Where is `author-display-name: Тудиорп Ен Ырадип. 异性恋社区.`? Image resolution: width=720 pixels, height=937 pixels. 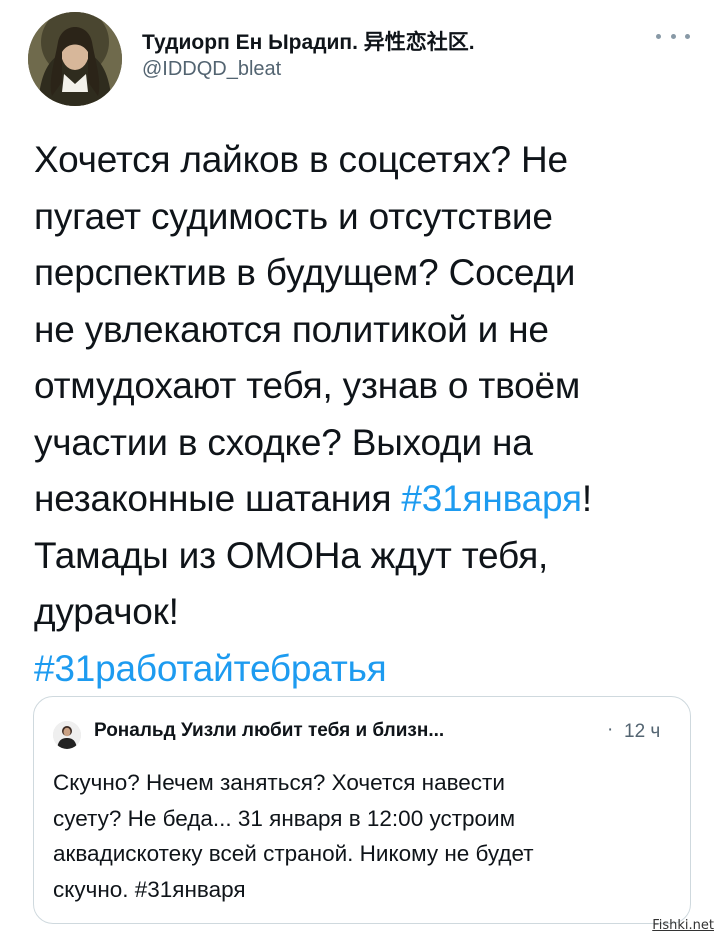 author-display-name: Тудиорп Ен Ырадип. 异性恋社区. is located at coordinates (308, 41).